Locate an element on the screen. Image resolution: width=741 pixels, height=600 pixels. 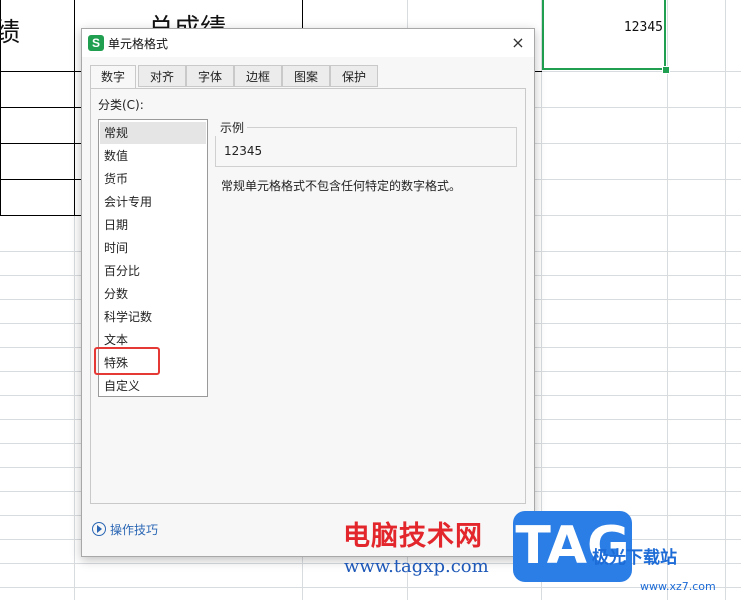
category-item-currency: 货币 is located at coordinates (153, 179).